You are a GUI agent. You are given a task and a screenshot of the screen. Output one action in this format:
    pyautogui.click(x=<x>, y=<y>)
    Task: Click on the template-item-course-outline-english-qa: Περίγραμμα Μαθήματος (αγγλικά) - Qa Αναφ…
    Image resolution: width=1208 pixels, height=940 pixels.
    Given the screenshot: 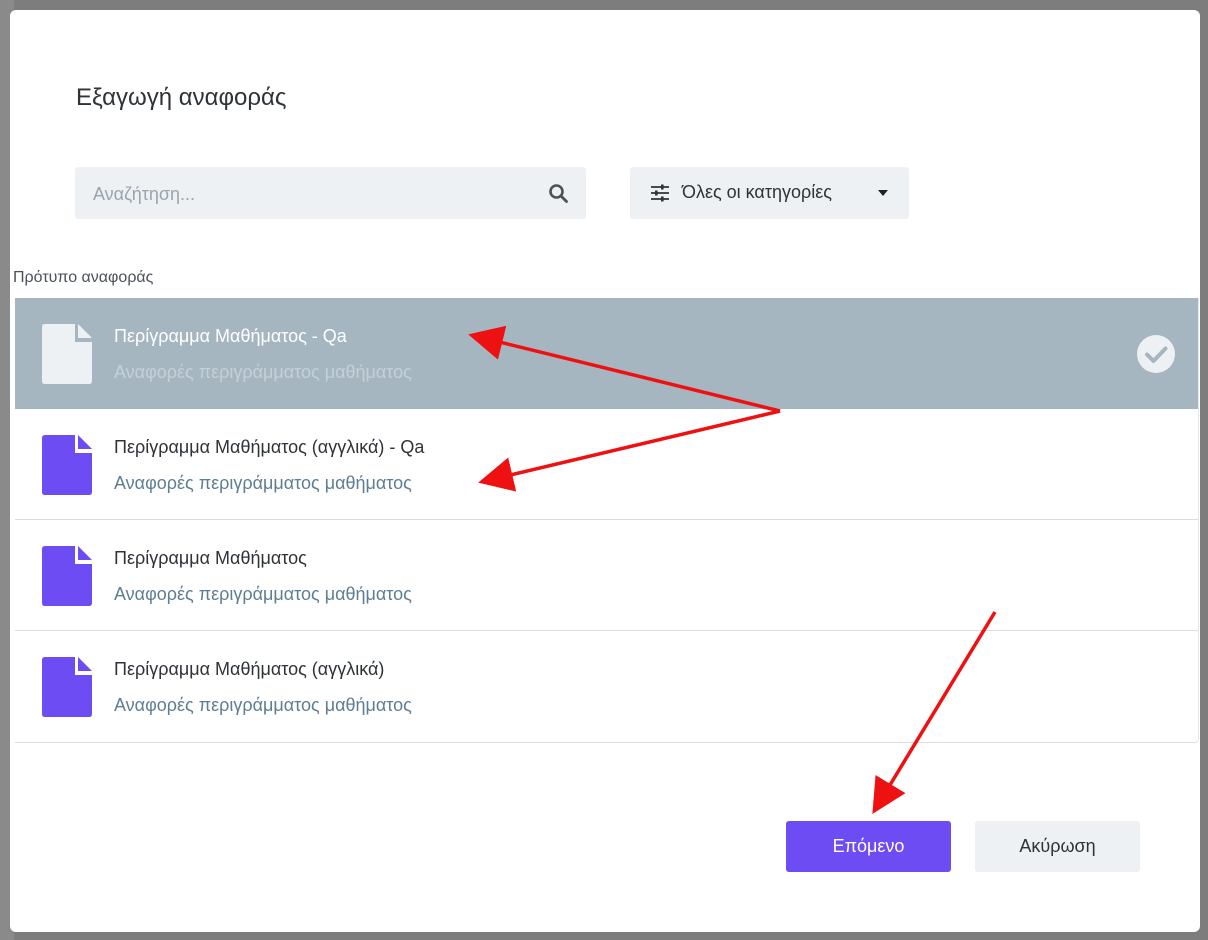 What is the action you would take?
    pyautogui.click(x=606, y=464)
    